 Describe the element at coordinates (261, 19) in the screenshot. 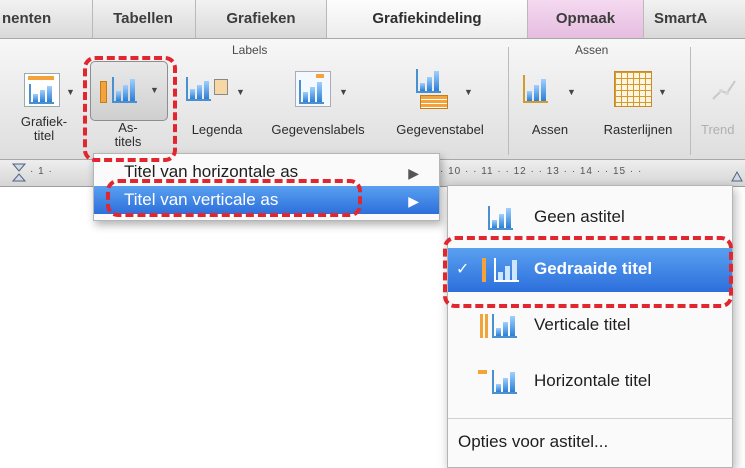

I see `tab-grafieken: Grafieken` at that location.